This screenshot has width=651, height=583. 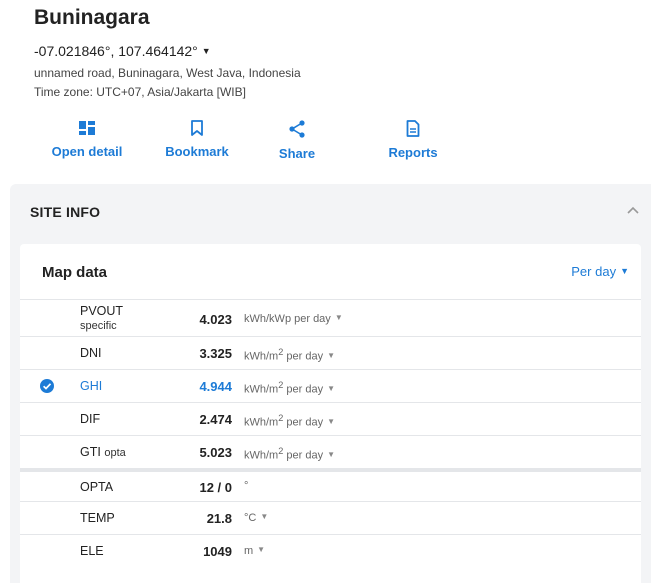 What do you see at coordinates (140, 92) in the screenshot?
I see `site-timezone: Time zone: UTC+07, Asia/Jakarta [WIB]` at bounding box center [140, 92].